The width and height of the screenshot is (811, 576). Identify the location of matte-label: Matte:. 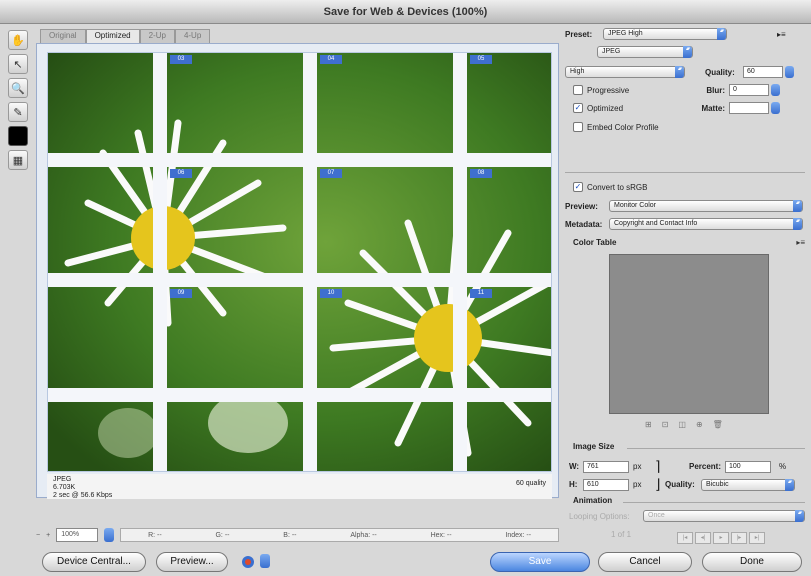
(713, 108).